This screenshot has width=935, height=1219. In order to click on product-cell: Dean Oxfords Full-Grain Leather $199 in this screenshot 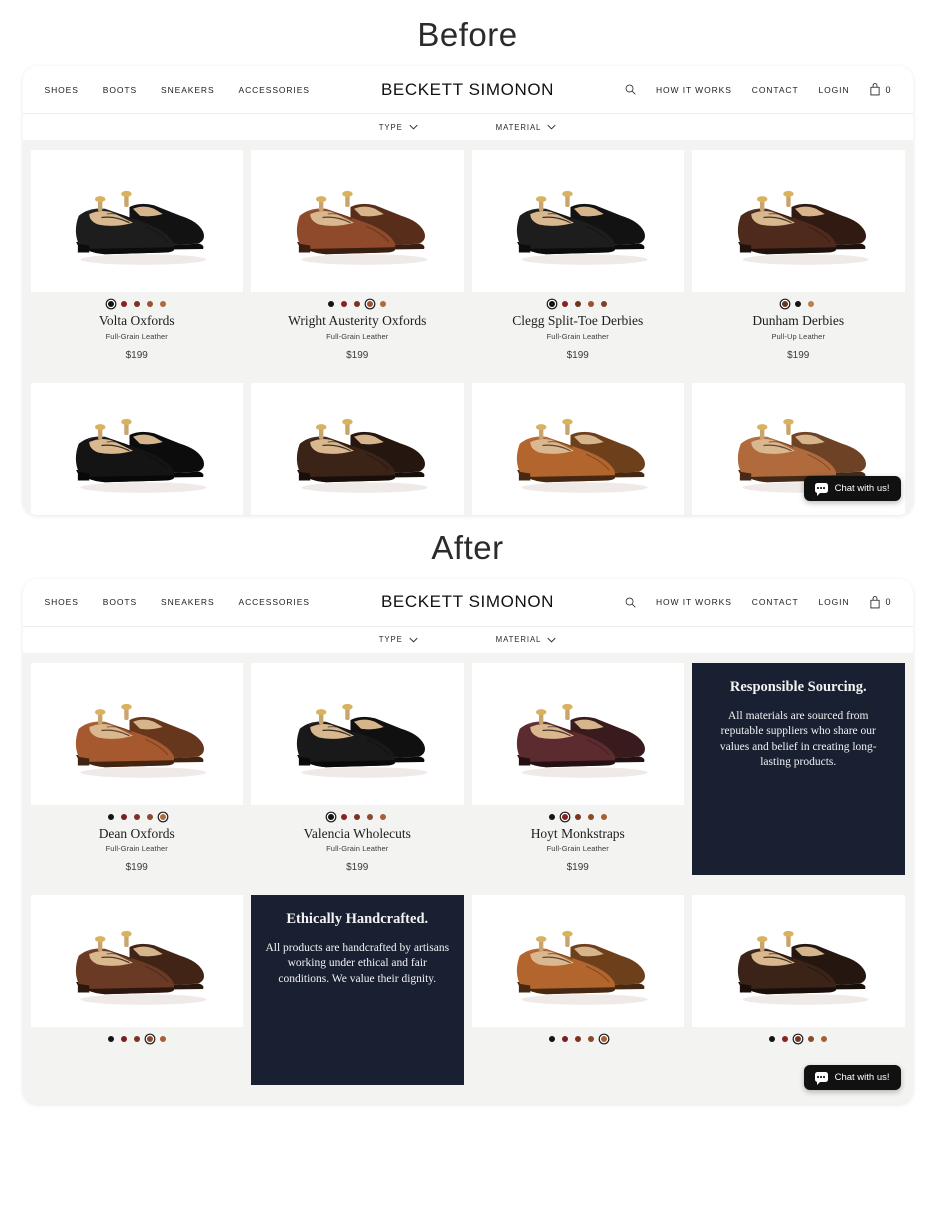, I will do `click(137, 768)`.